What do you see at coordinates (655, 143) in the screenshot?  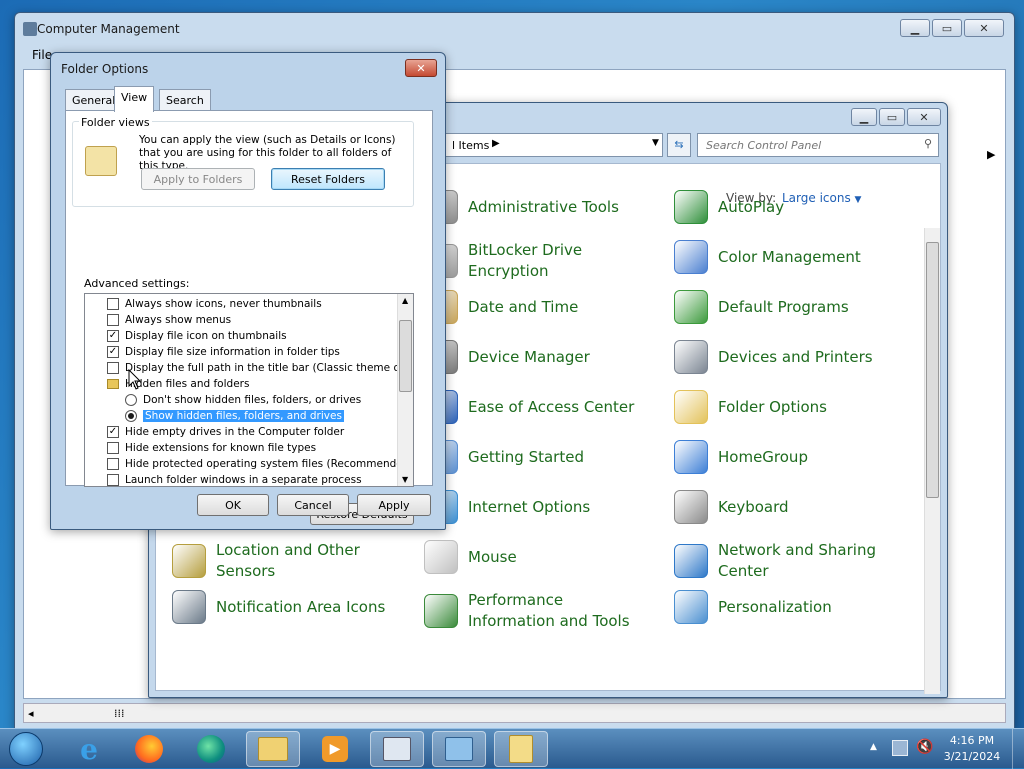 I see `address-dropdown-icon: ▼` at bounding box center [655, 143].